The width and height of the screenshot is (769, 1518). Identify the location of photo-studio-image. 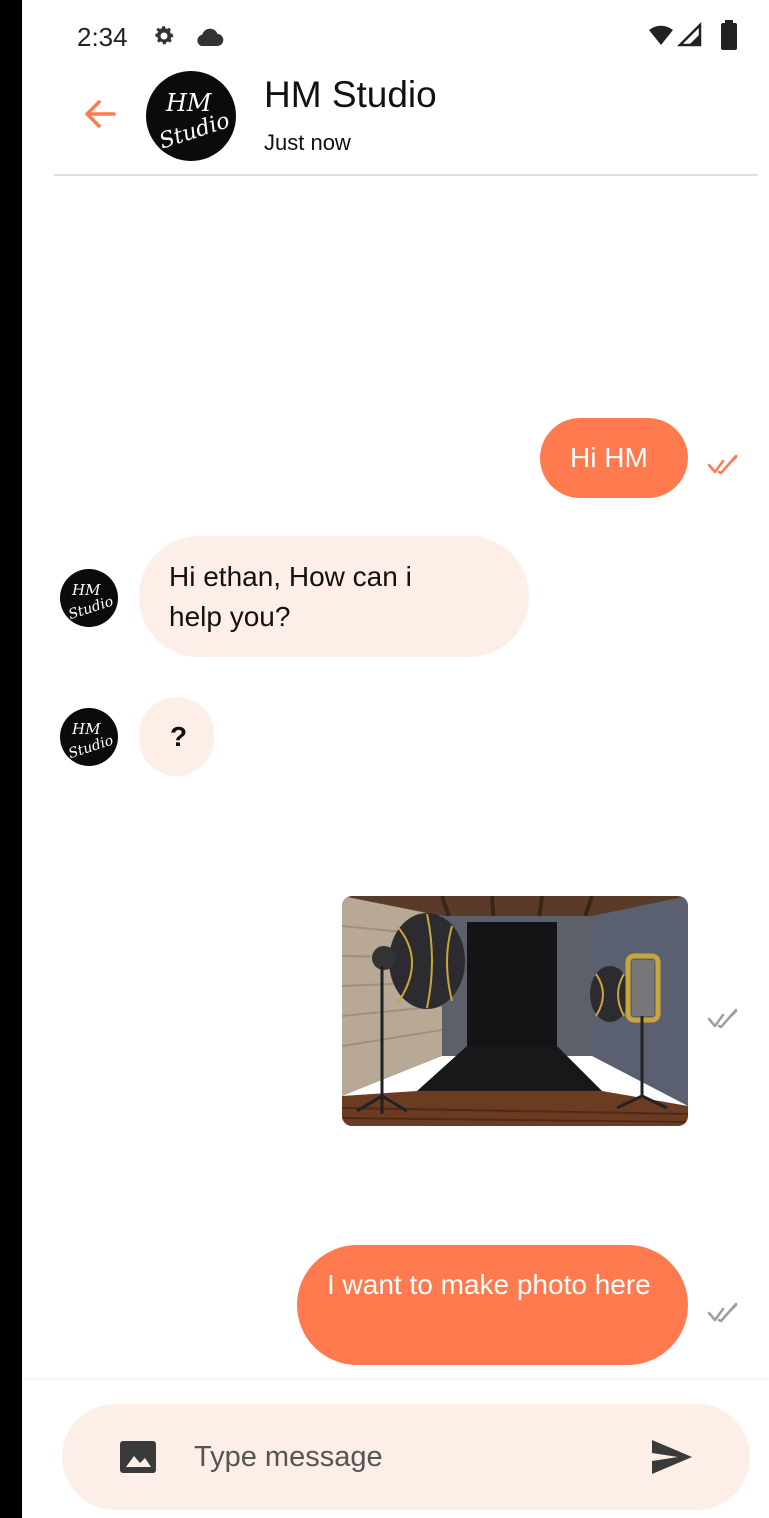
(515, 1011).